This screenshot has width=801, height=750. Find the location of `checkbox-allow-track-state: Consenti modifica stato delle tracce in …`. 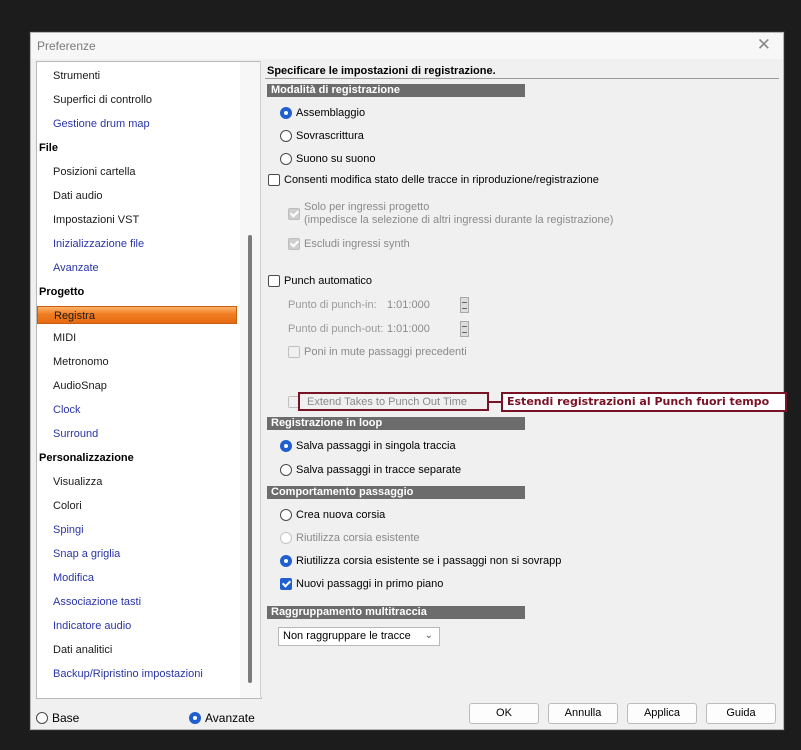

checkbox-allow-track-state: Consenti modifica stato delle tracce in … is located at coordinates (433, 180).